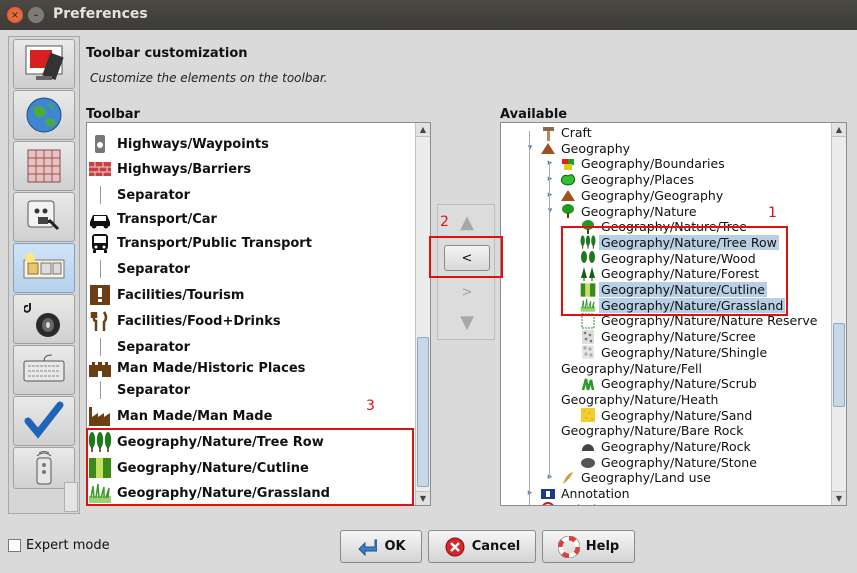 The height and width of the screenshot is (573, 857). I want to click on validator-checkmark-icon, so click(44, 420).